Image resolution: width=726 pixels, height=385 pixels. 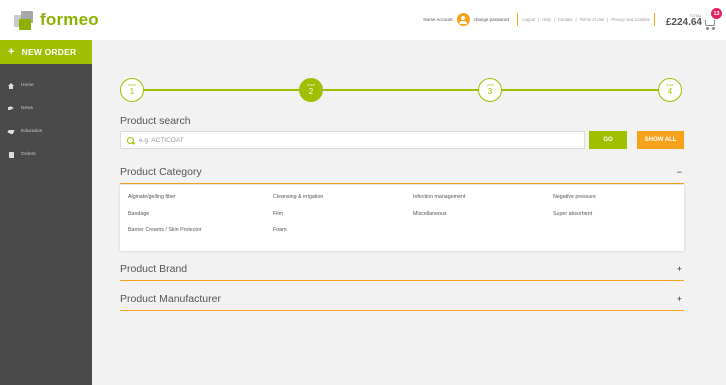 What do you see at coordinates (483, 219) in the screenshot?
I see `category-item: Miscellaneous` at bounding box center [483, 219].